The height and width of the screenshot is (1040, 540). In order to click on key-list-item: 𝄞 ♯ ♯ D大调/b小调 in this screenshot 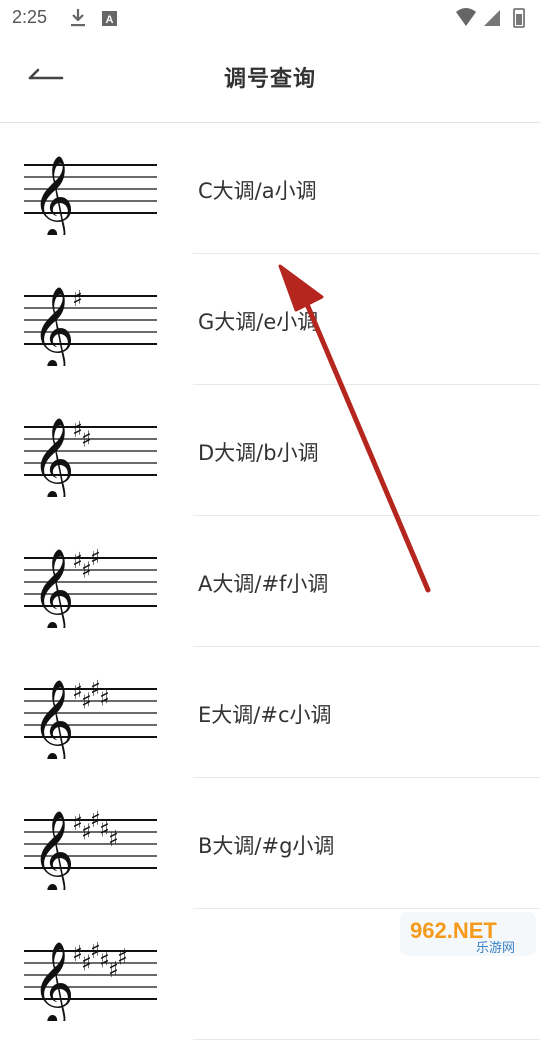, I will do `click(270, 450)`.